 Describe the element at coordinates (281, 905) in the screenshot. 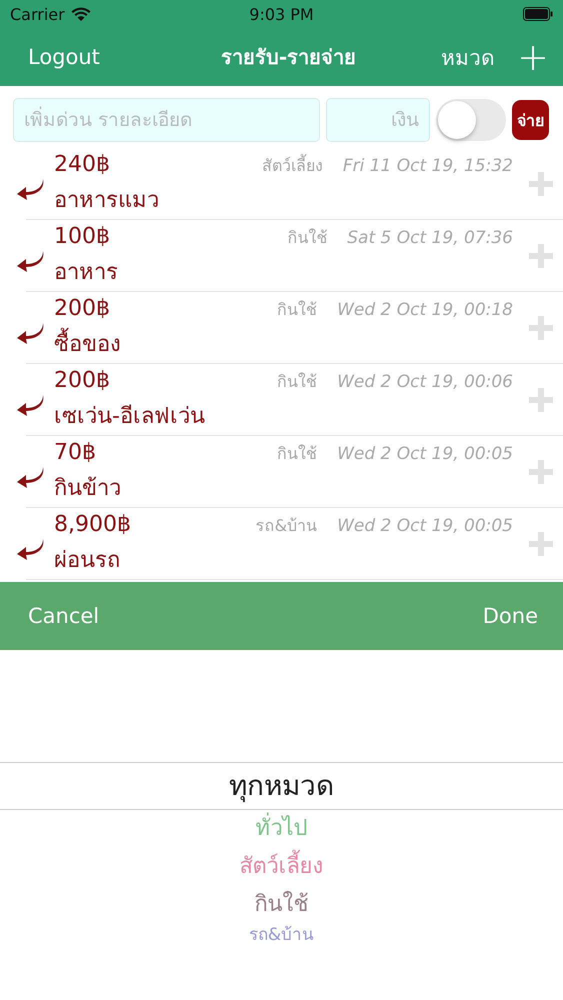

I see `picker-item: กินใช้` at that location.